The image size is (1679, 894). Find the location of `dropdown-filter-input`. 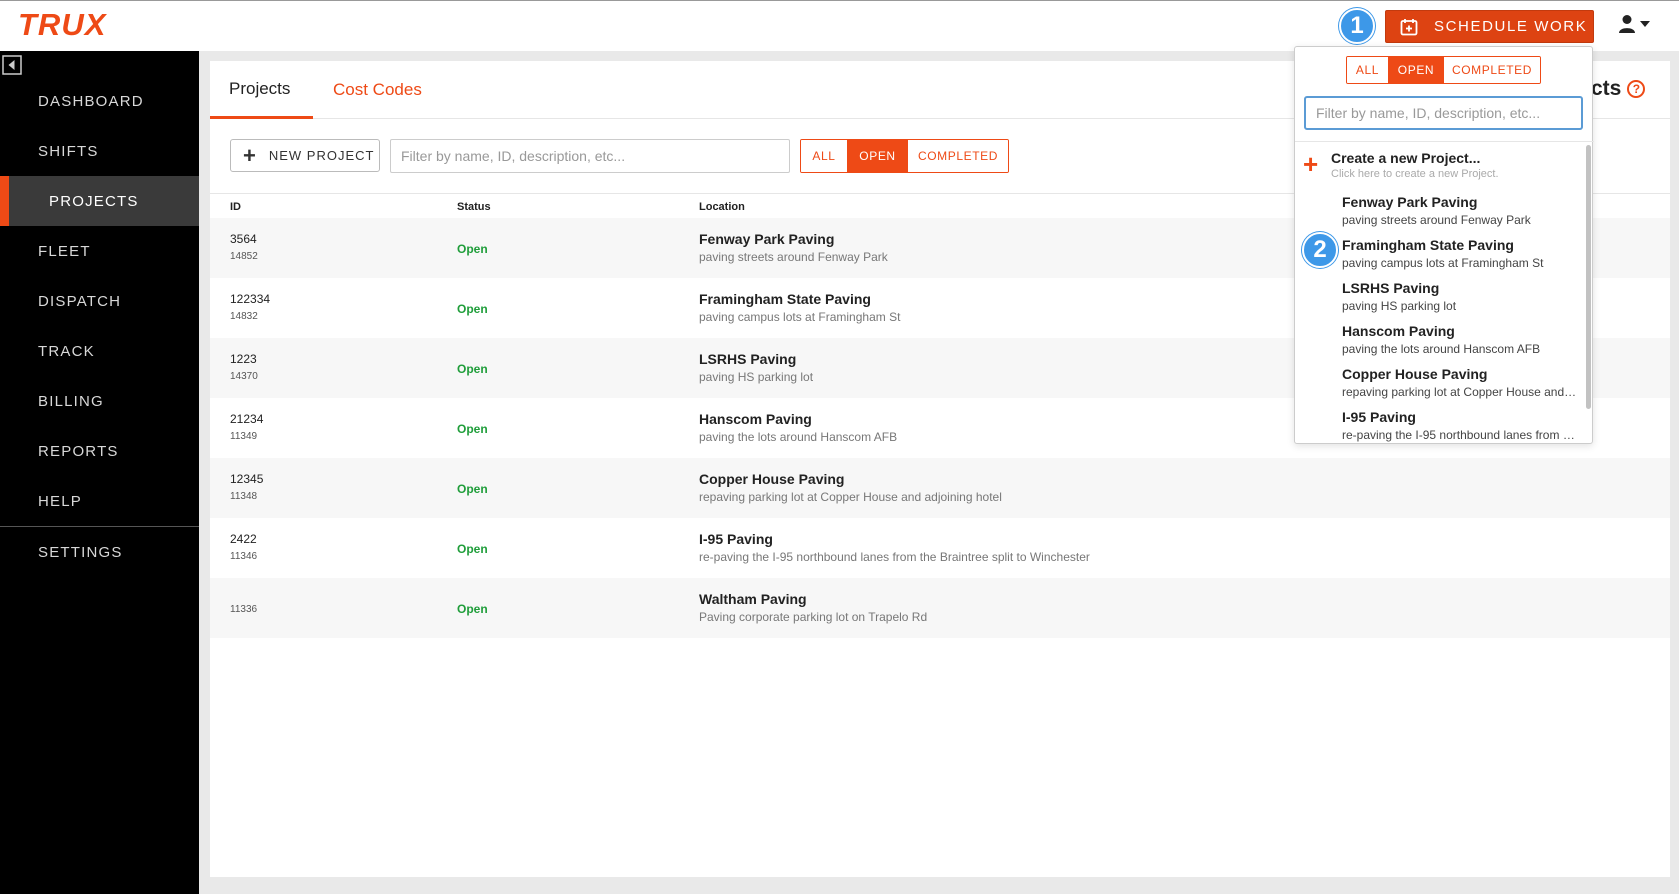

dropdown-filter-input is located at coordinates (1443, 113).